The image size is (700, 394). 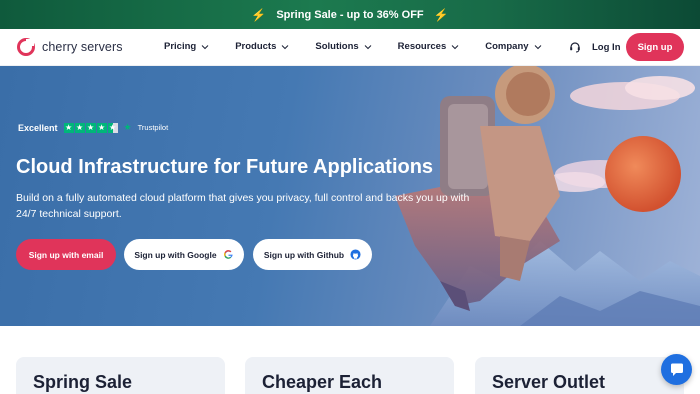 I want to click on signup-github-button: Sign up with Github, so click(x=312, y=254).